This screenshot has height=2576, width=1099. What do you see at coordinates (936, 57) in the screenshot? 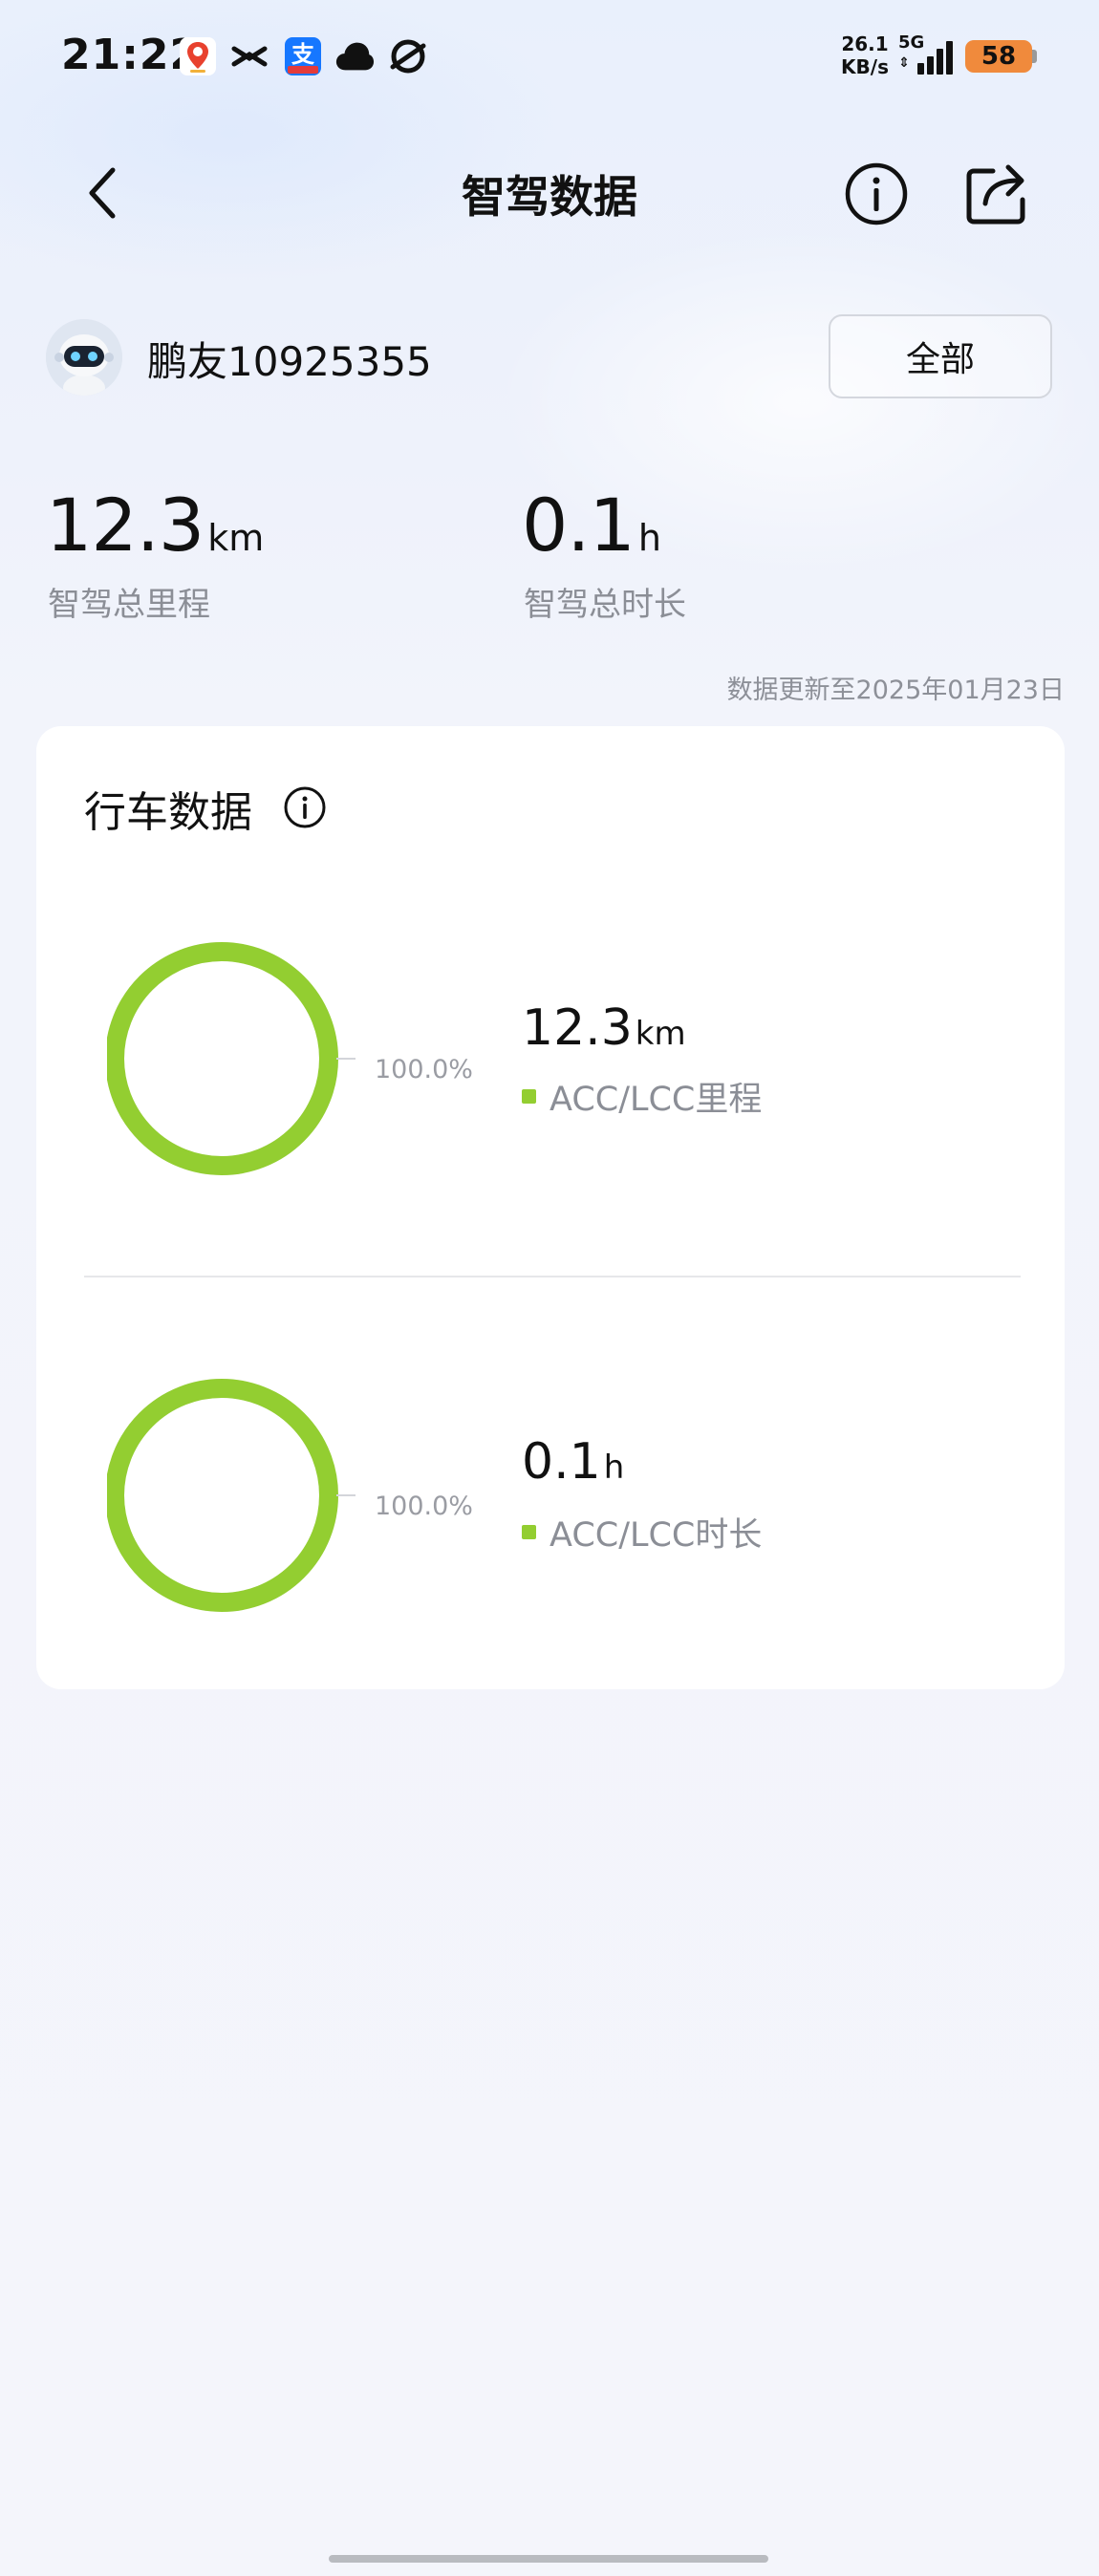
I see `signal-icon` at bounding box center [936, 57].